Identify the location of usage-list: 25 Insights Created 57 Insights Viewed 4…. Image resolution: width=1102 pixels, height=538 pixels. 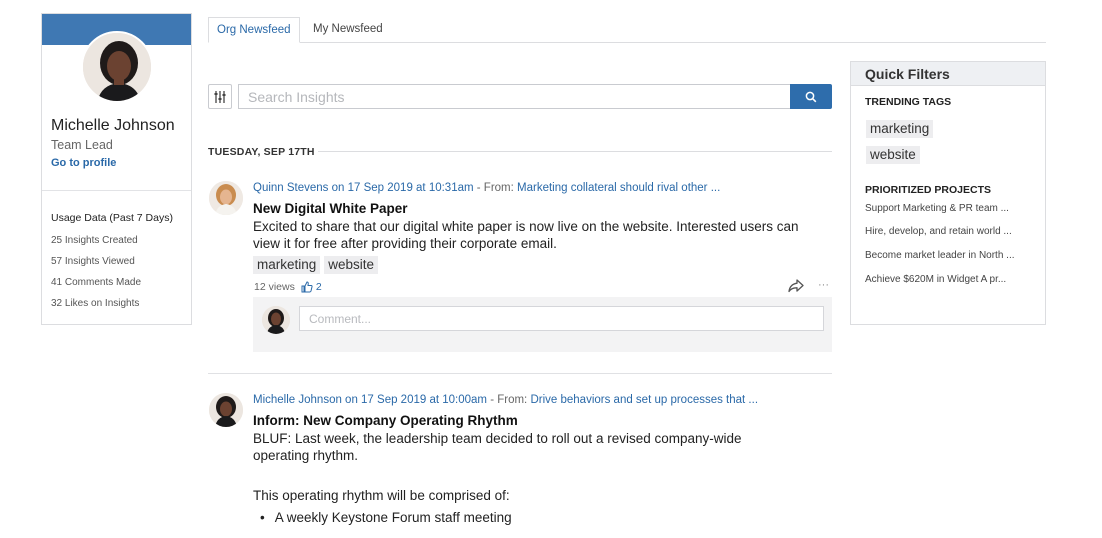
(96, 277).